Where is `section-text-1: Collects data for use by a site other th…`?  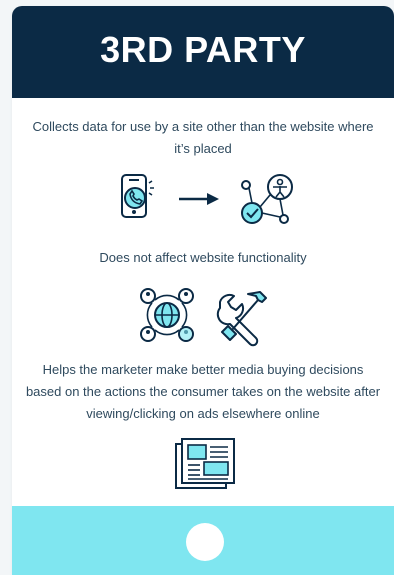
section-text-1: Collects data for use by a site other th… is located at coordinates (203, 137).